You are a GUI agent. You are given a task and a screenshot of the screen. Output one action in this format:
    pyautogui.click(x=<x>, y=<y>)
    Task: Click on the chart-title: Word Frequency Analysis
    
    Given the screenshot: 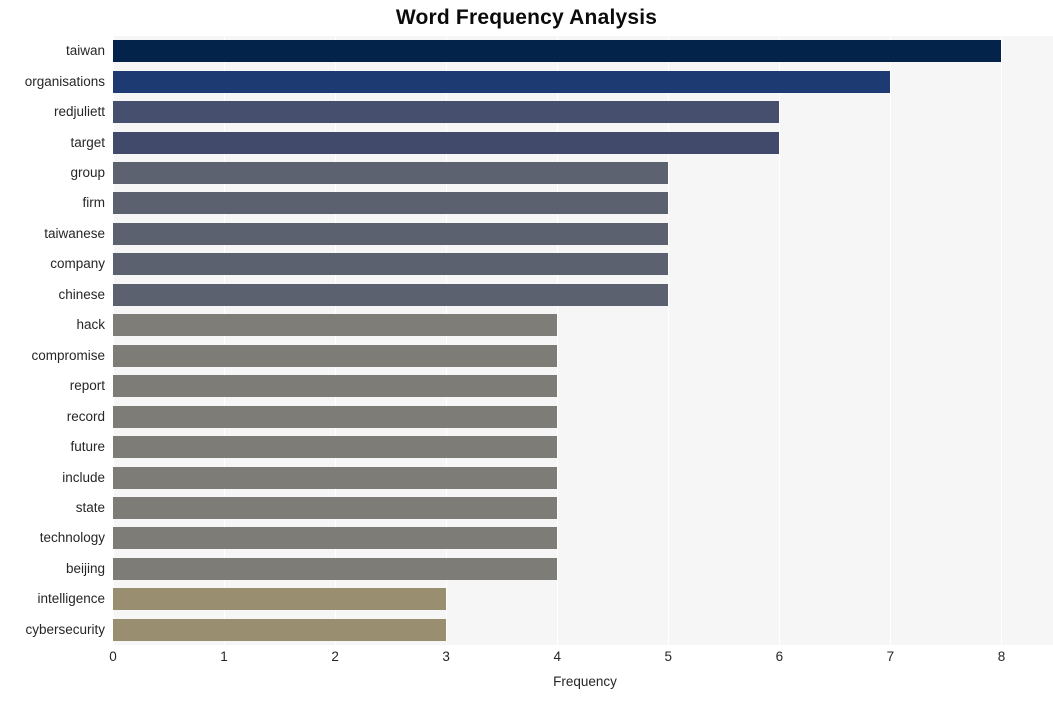 What is the action you would take?
    pyautogui.click(x=526, y=17)
    